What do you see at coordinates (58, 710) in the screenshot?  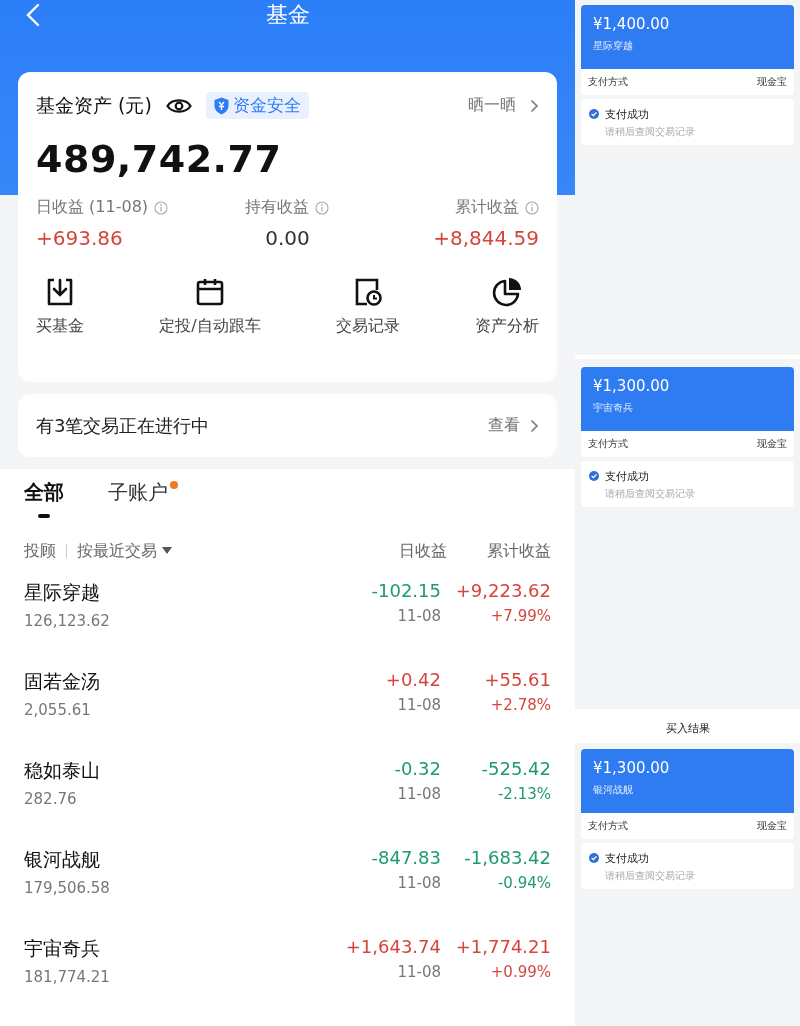 I see `fund-amount: 2,055.61` at bounding box center [58, 710].